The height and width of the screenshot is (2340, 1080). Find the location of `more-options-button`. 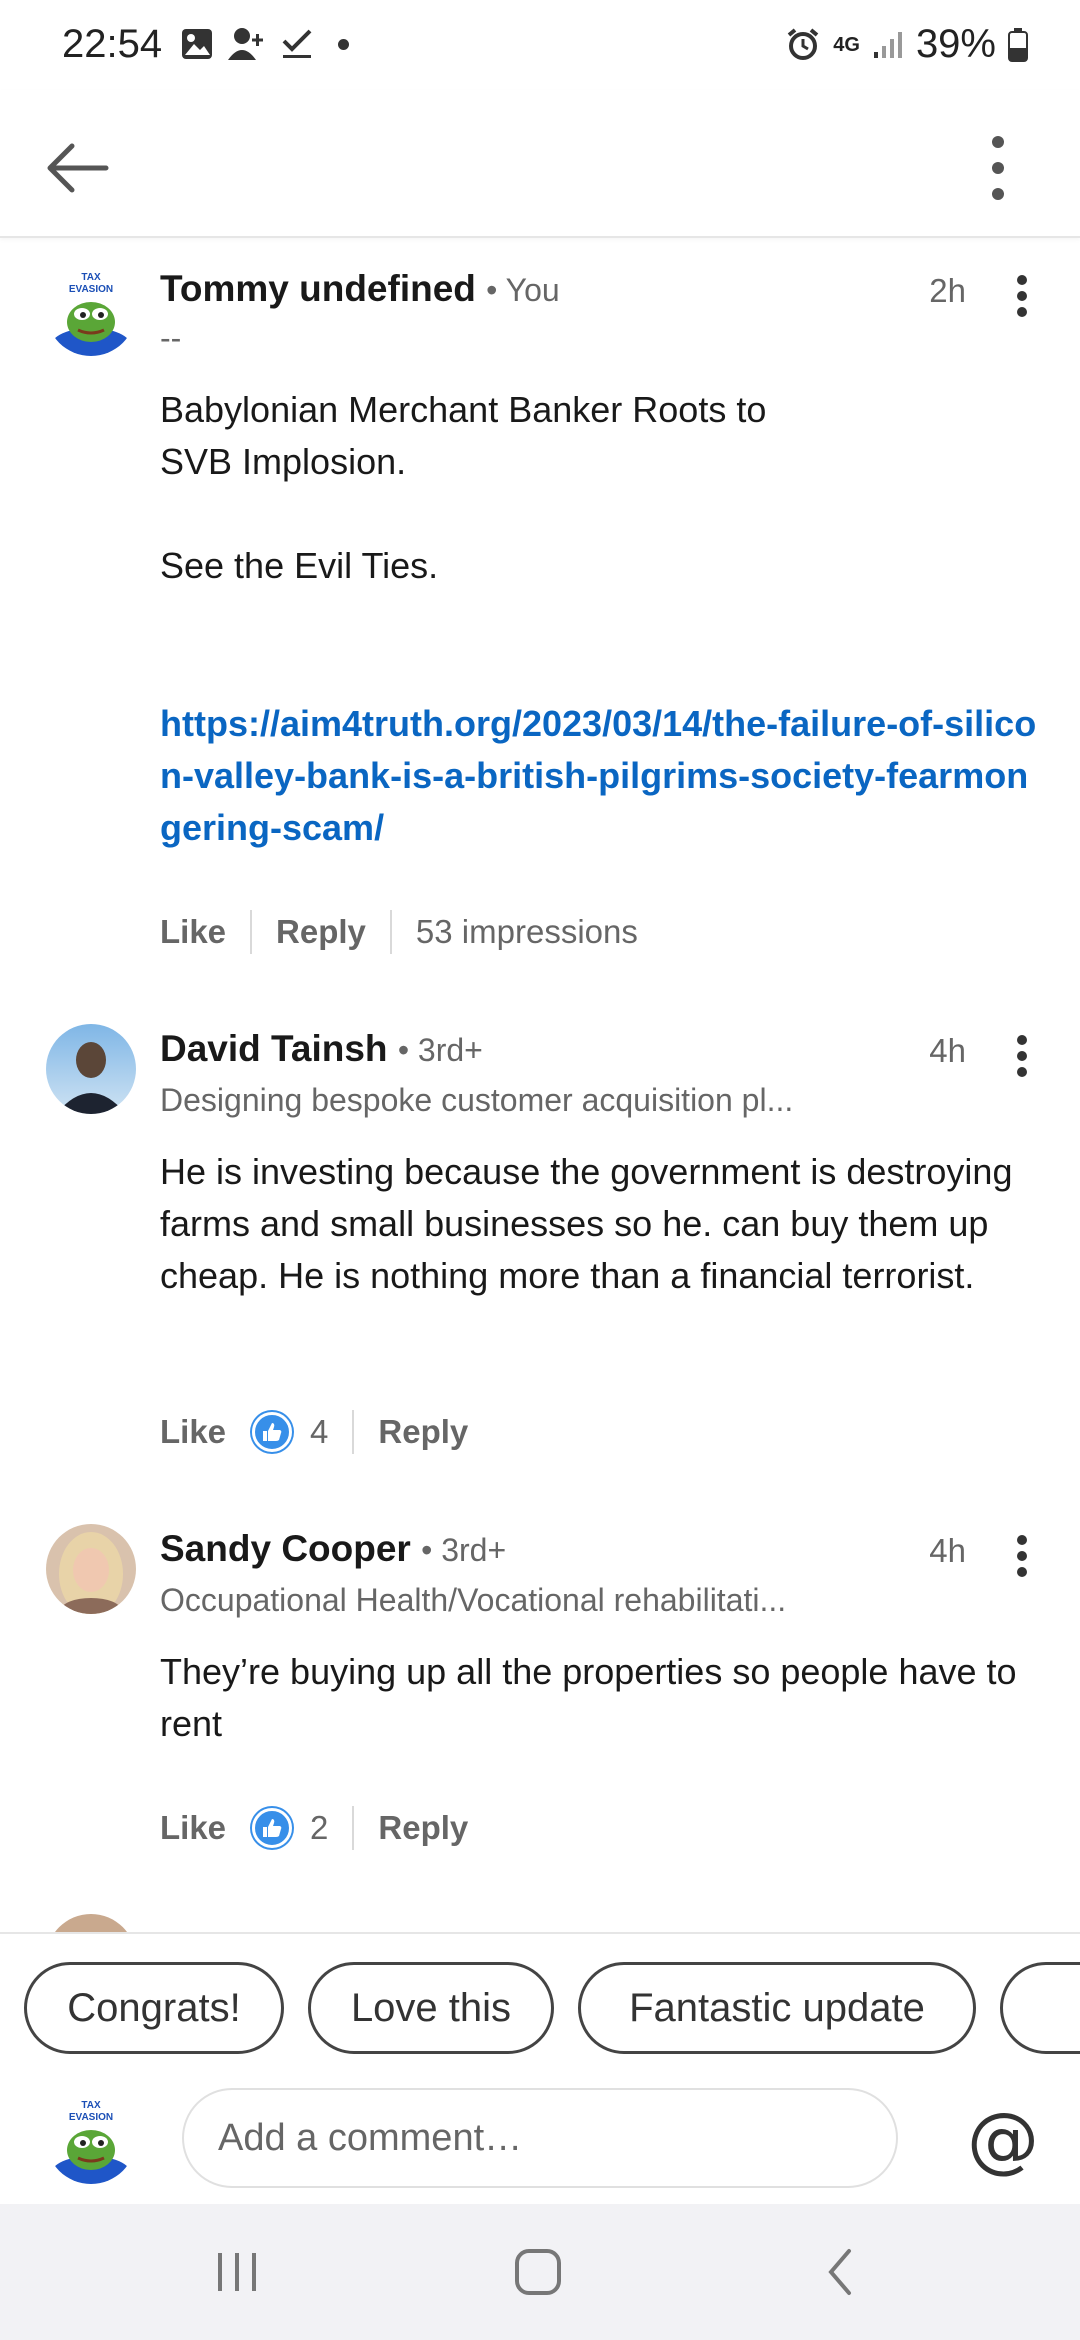

more-options-button is located at coordinates (998, 168).